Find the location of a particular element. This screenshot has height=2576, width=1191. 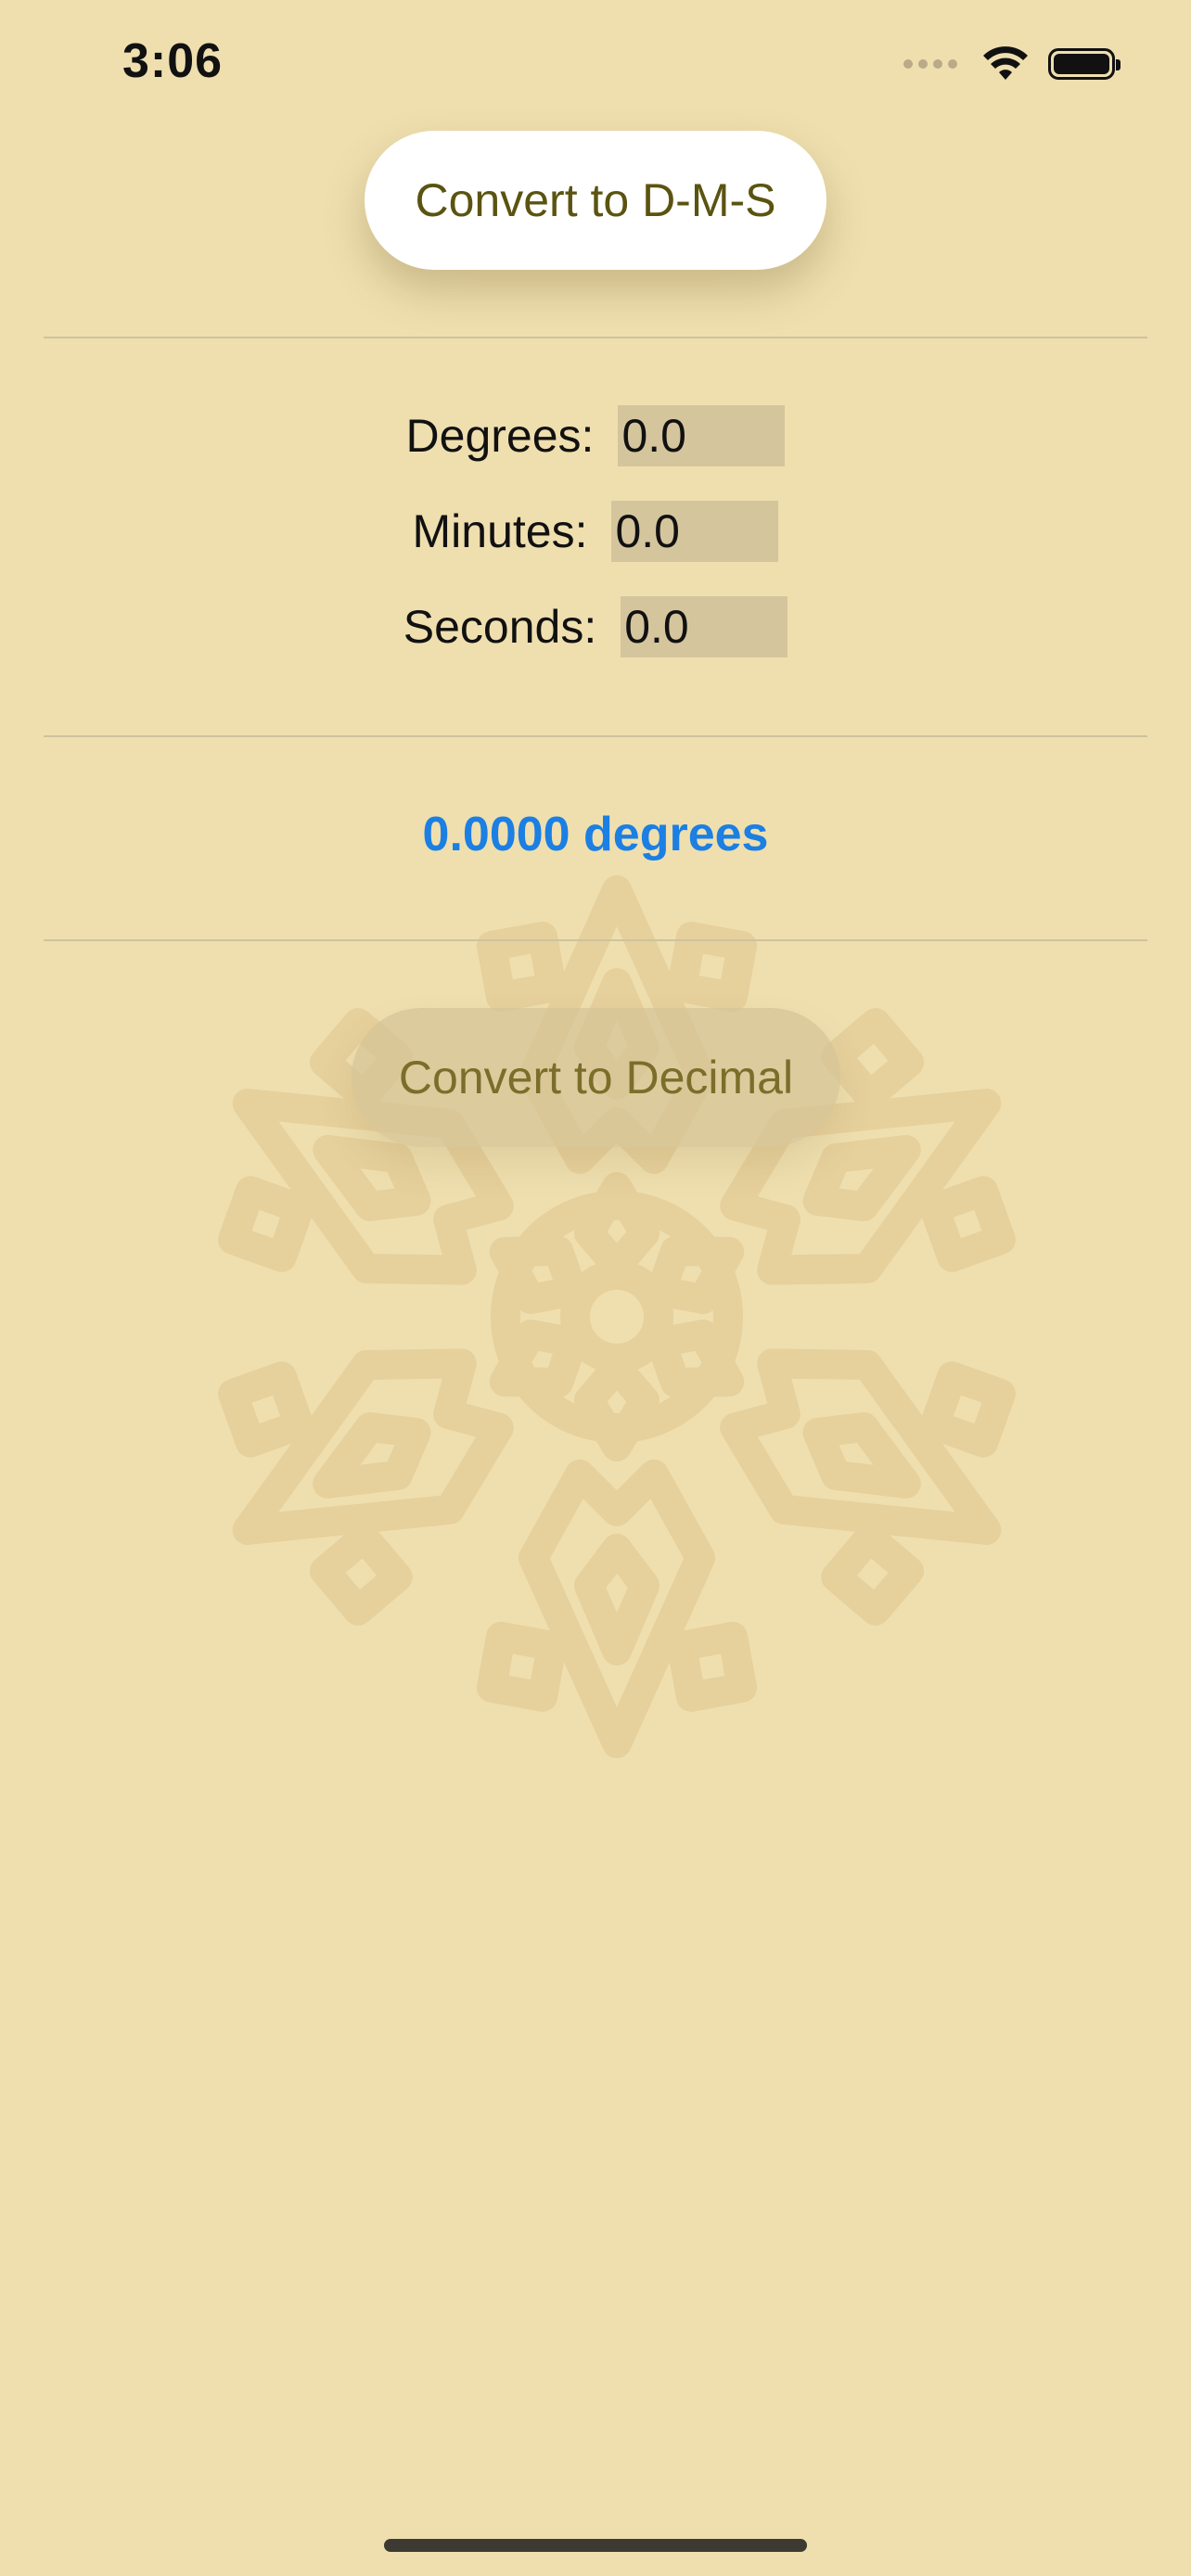

status-time: 3:06 is located at coordinates (173, 61).